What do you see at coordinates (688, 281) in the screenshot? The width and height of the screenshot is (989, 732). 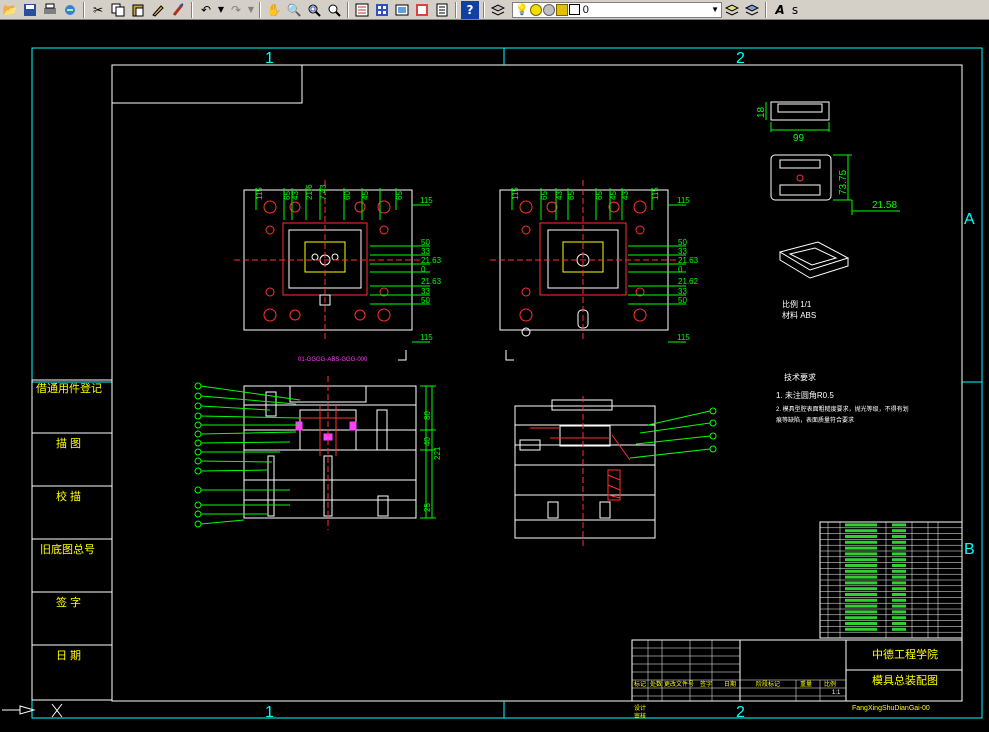 I see `svg-text: 21.62` at bounding box center [688, 281].